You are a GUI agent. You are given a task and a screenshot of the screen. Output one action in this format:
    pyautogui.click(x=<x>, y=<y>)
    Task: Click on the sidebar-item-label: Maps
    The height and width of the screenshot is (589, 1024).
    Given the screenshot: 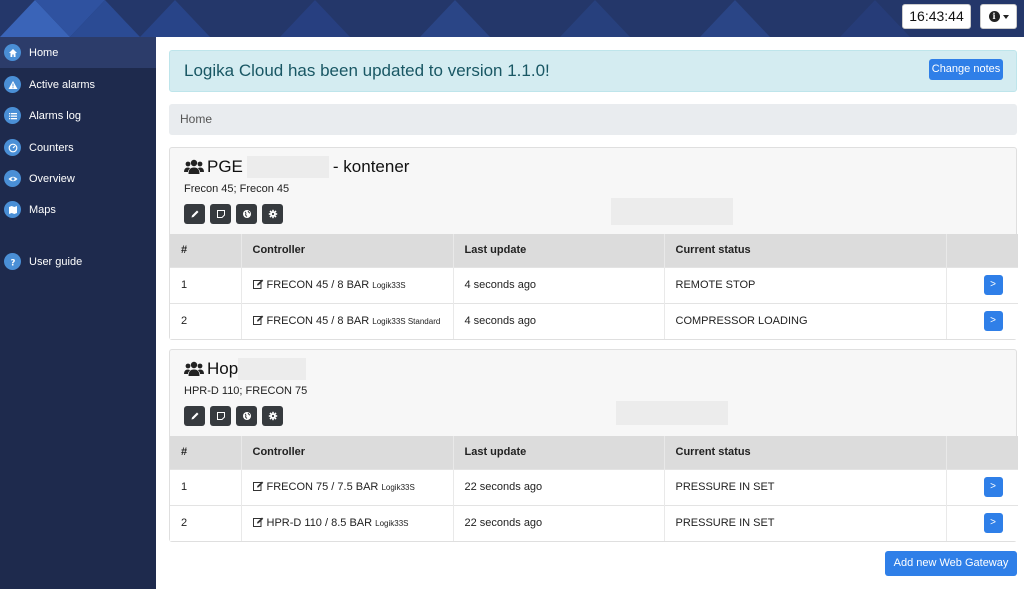 What is the action you would take?
    pyautogui.click(x=42, y=209)
    